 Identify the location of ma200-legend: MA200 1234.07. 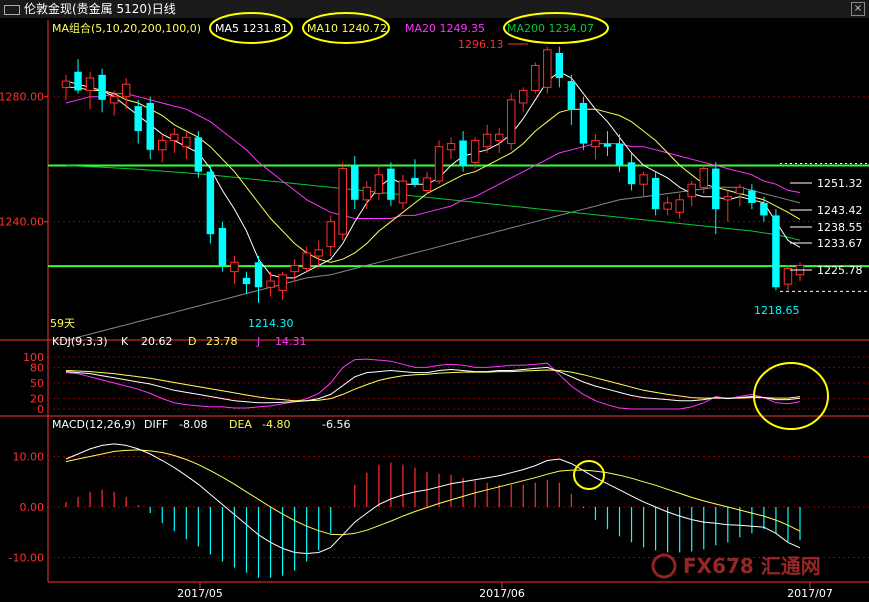
(550, 28).